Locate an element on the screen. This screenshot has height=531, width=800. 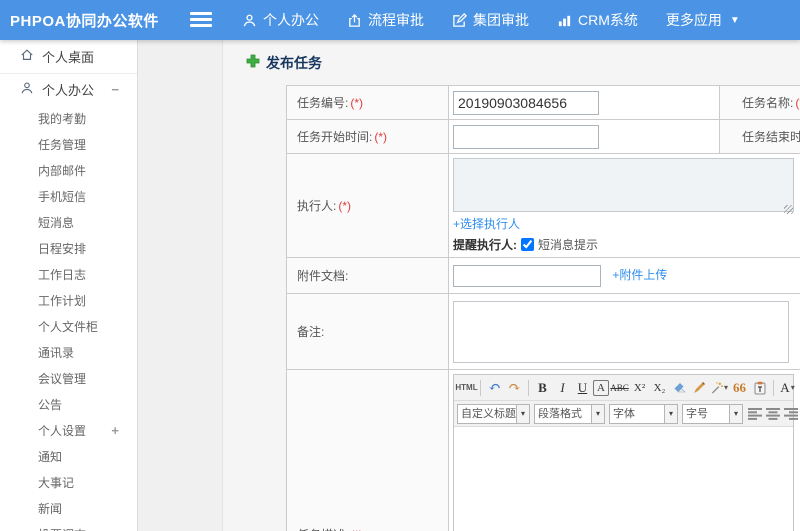
task-number-label: 任务编号: (*) is located at coordinates (367, 102).